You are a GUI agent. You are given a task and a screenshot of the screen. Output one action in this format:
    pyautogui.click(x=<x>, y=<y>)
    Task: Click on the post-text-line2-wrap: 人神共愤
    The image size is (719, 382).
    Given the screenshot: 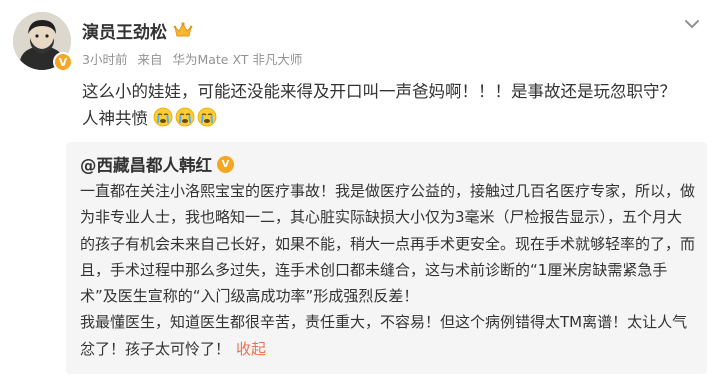 What is the action you would take?
    pyautogui.click(x=394, y=118)
    